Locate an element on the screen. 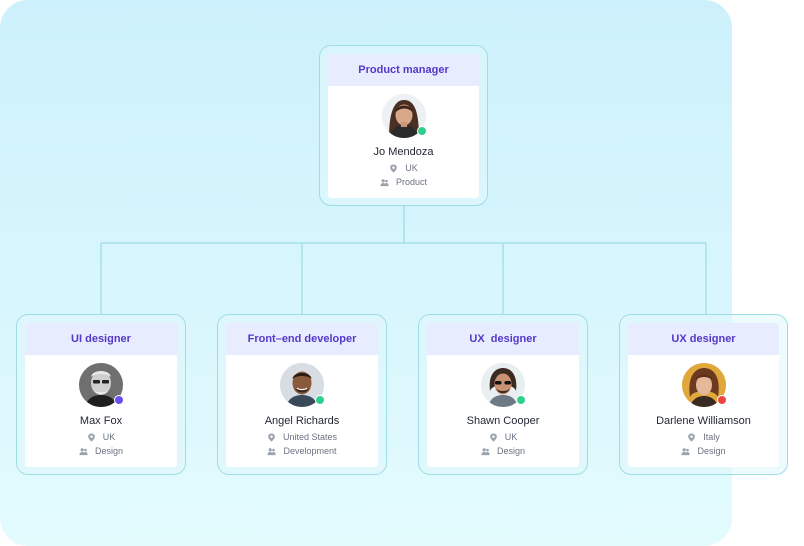  team-row: Development is located at coordinates (302, 451).